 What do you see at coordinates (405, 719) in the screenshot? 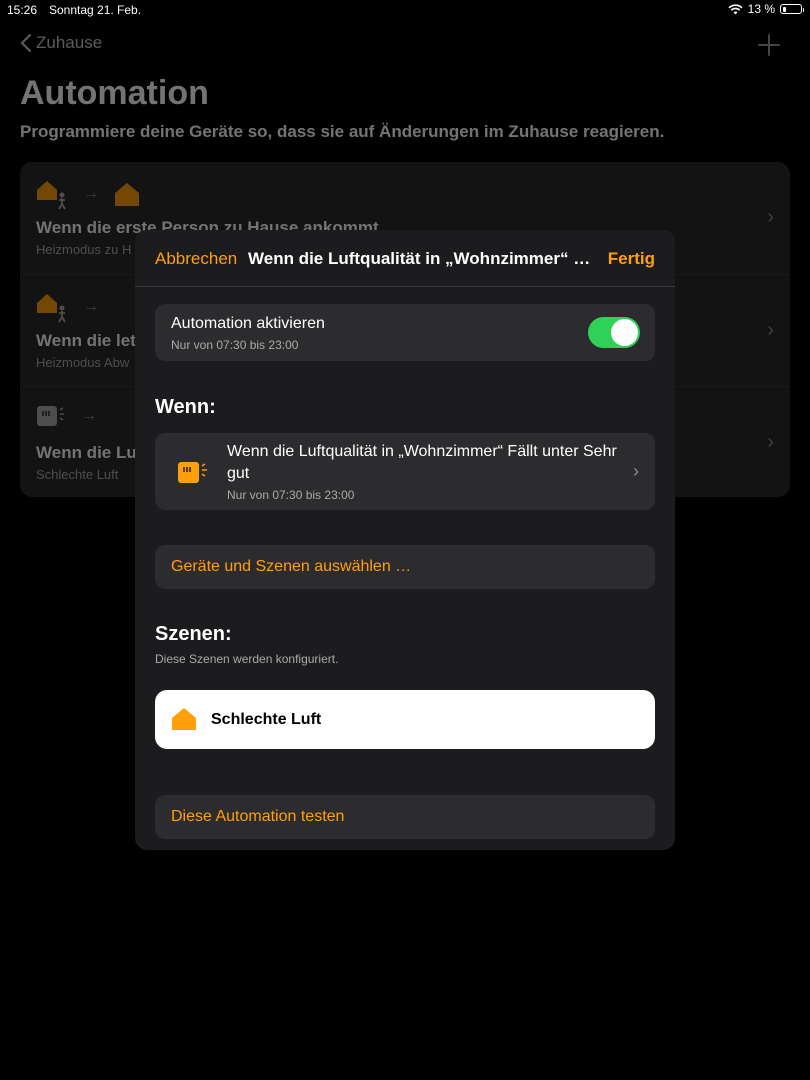
I see `scene-tile: Schlechte Luft` at bounding box center [405, 719].